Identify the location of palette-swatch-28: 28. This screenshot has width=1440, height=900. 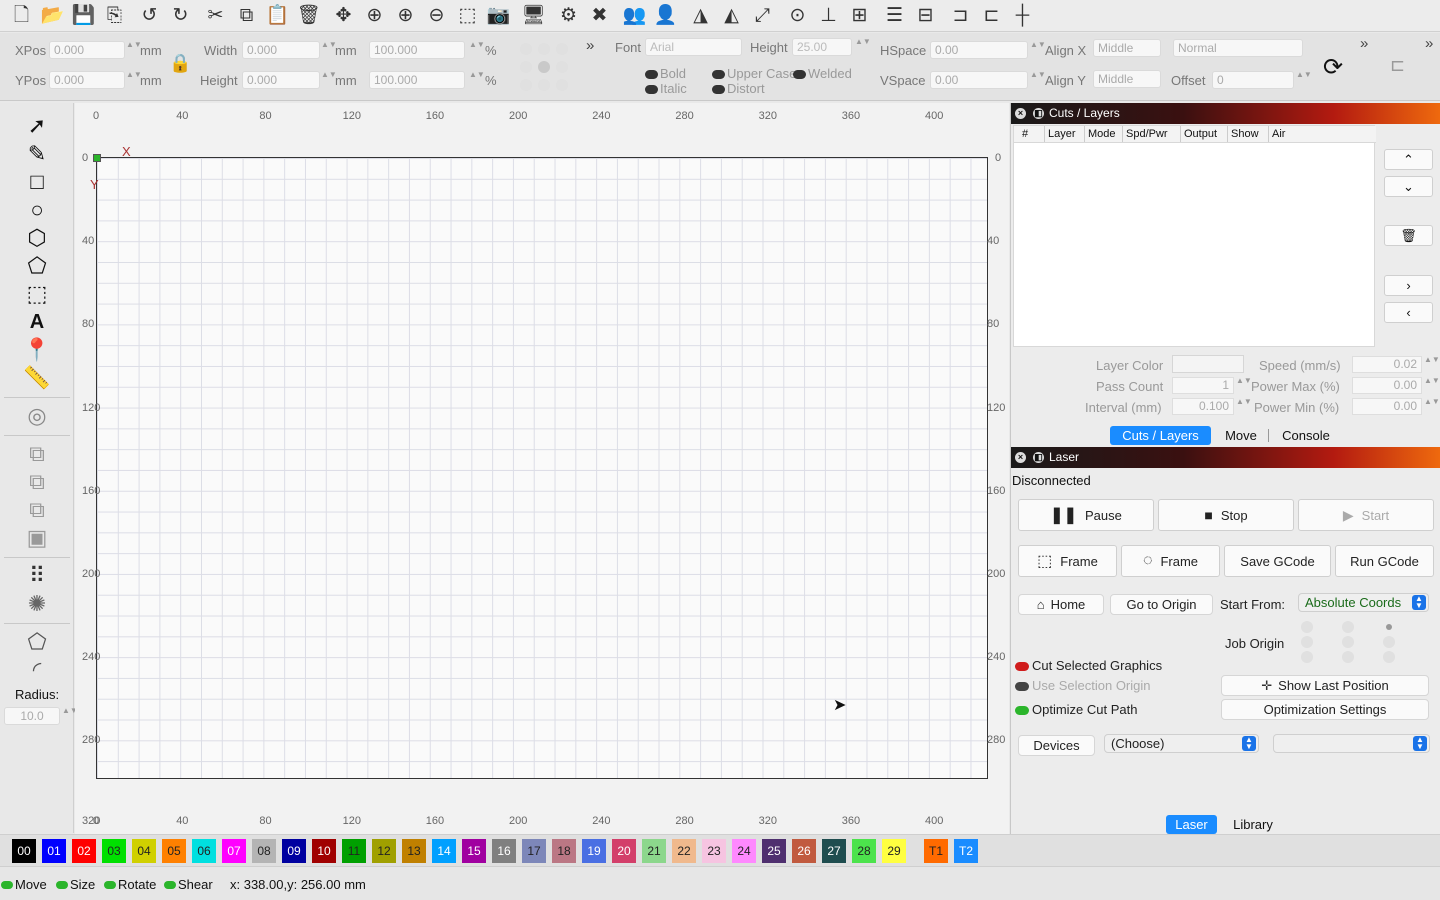
(864, 851).